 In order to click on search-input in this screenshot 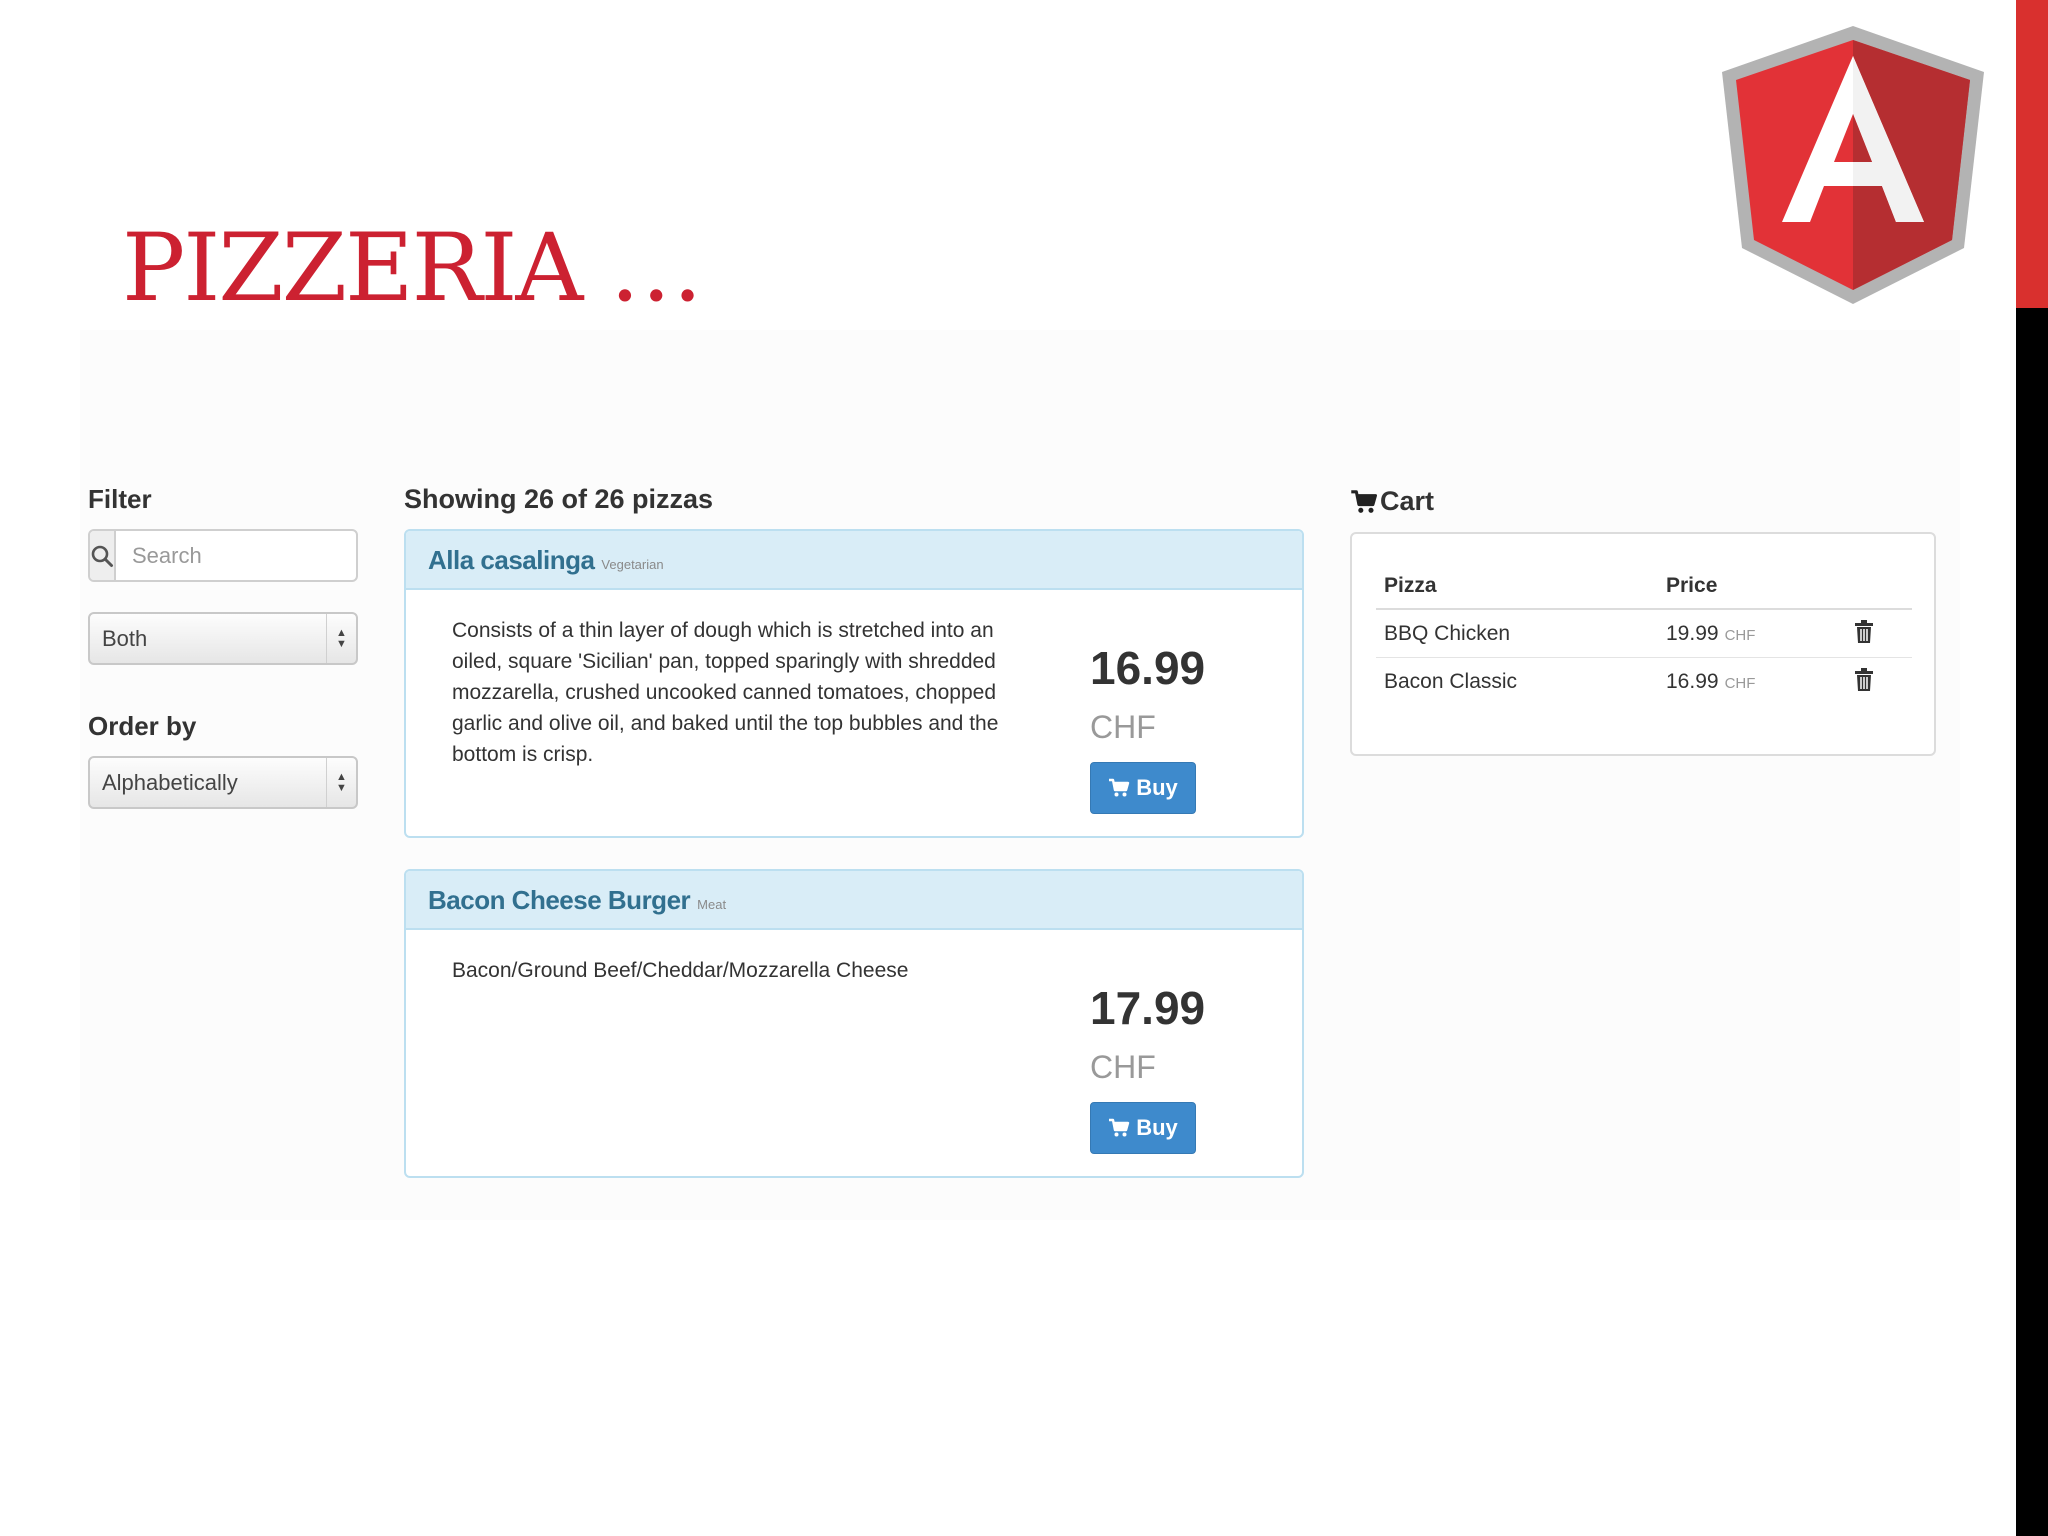, I will do `click(268, 555)`.